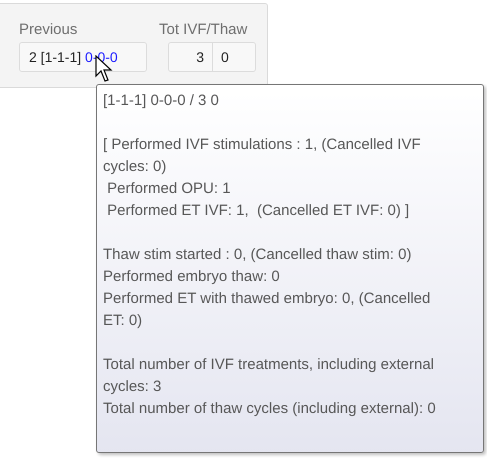 This screenshot has height=463, width=487. Describe the element at coordinates (48, 29) in the screenshot. I see `previous-label: Previous` at that location.